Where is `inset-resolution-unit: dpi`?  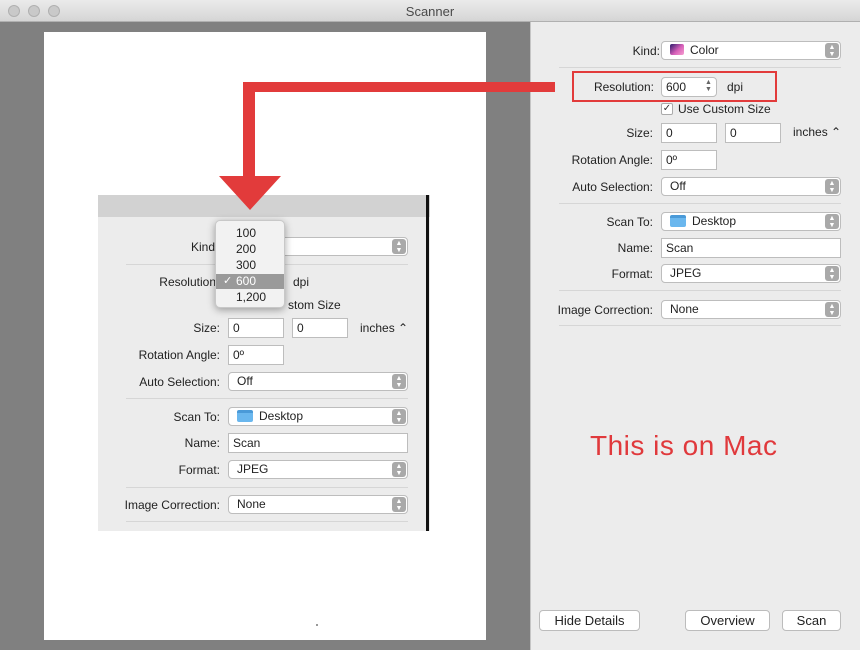 inset-resolution-unit: dpi is located at coordinates (301, 282).